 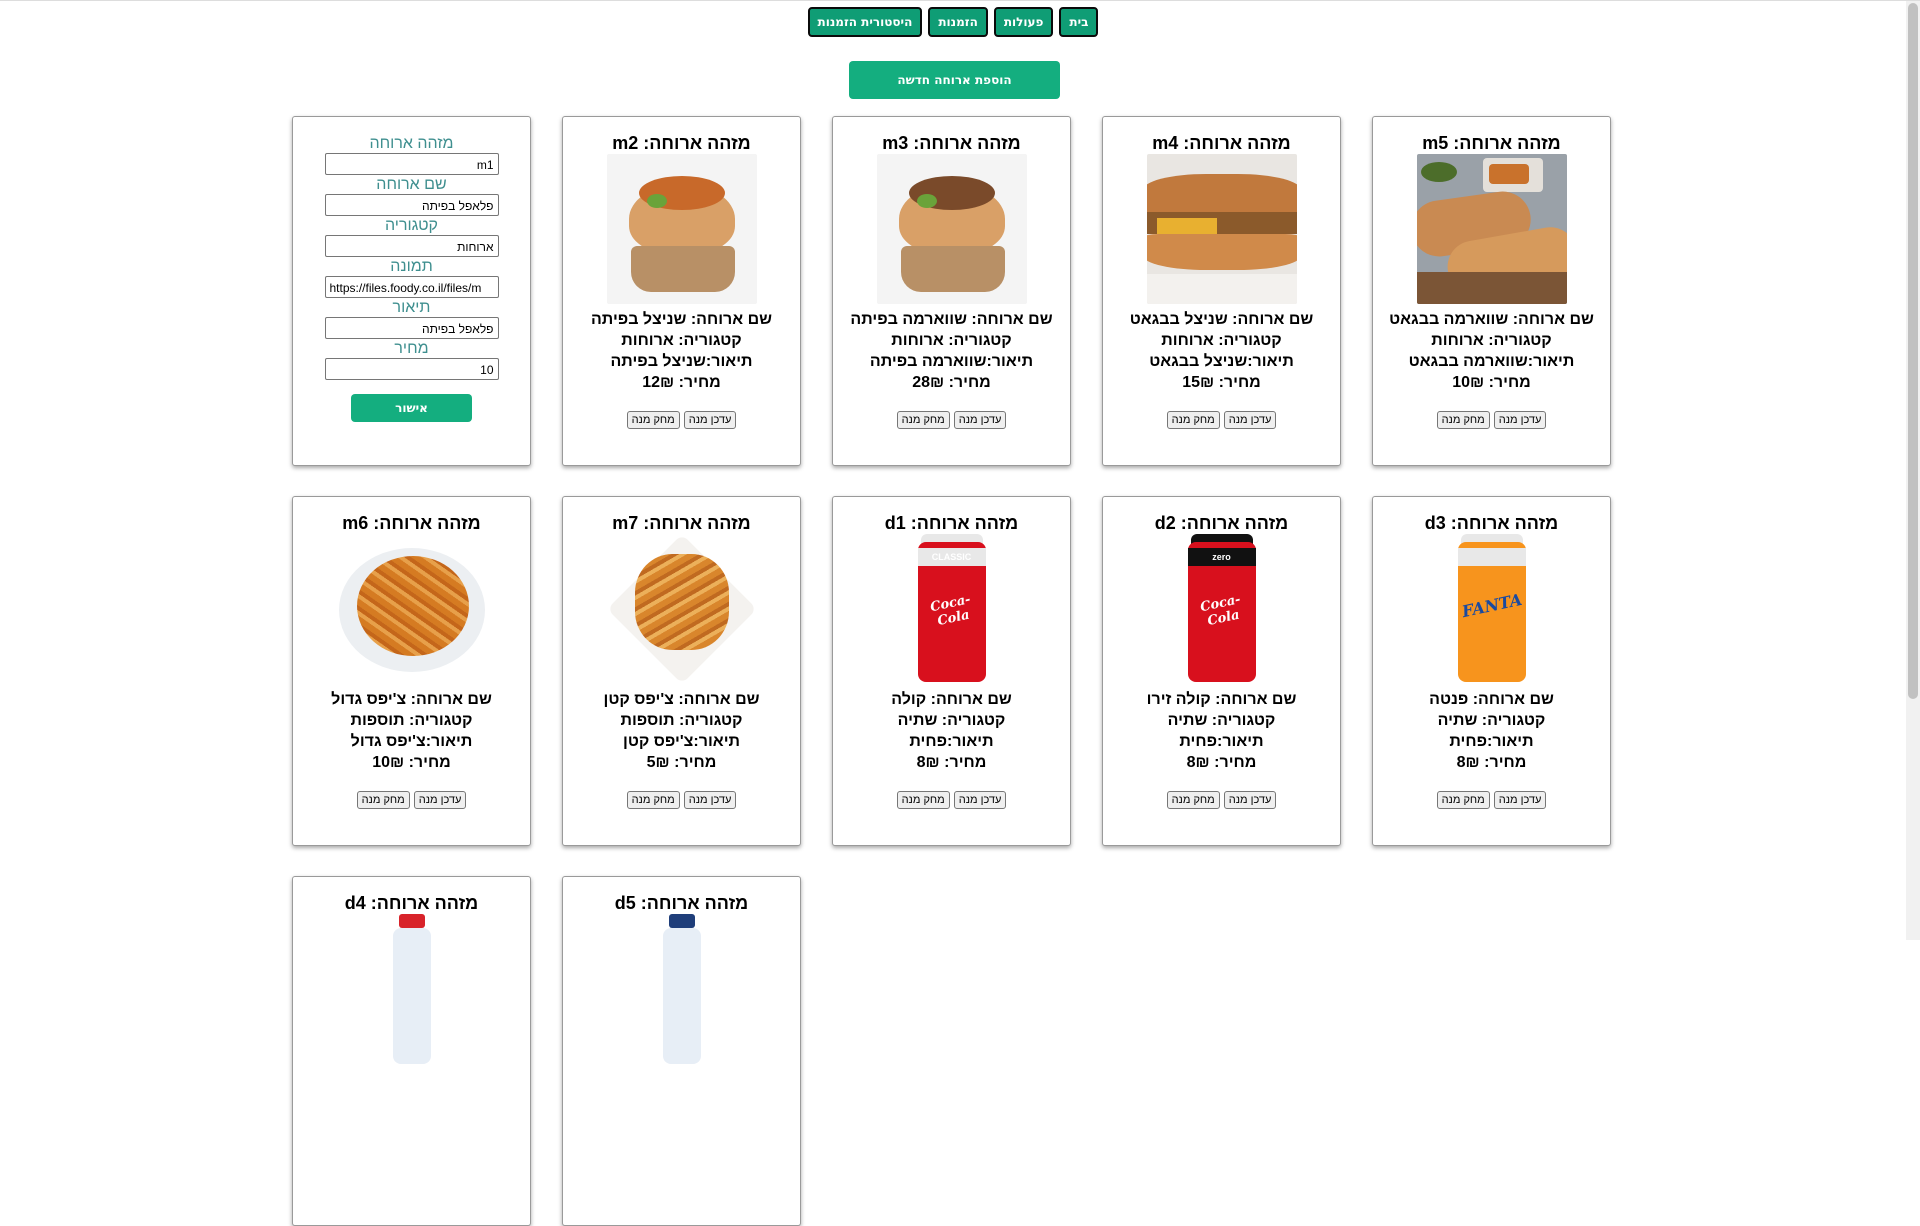 What do you see at coordinates (1491, 361) in the screenshot?
I see `meal-description-text: תיאור:שווארמה בבגאט` at bounding box center [1491, 361].